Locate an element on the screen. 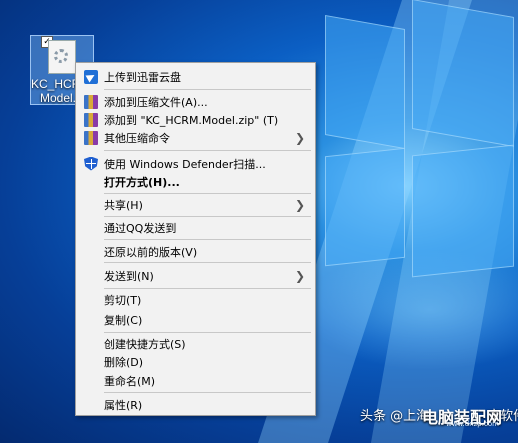 The width and height of the screenshot is (518, 443). cloud-upload-icon is located at coordinates (91, 76).